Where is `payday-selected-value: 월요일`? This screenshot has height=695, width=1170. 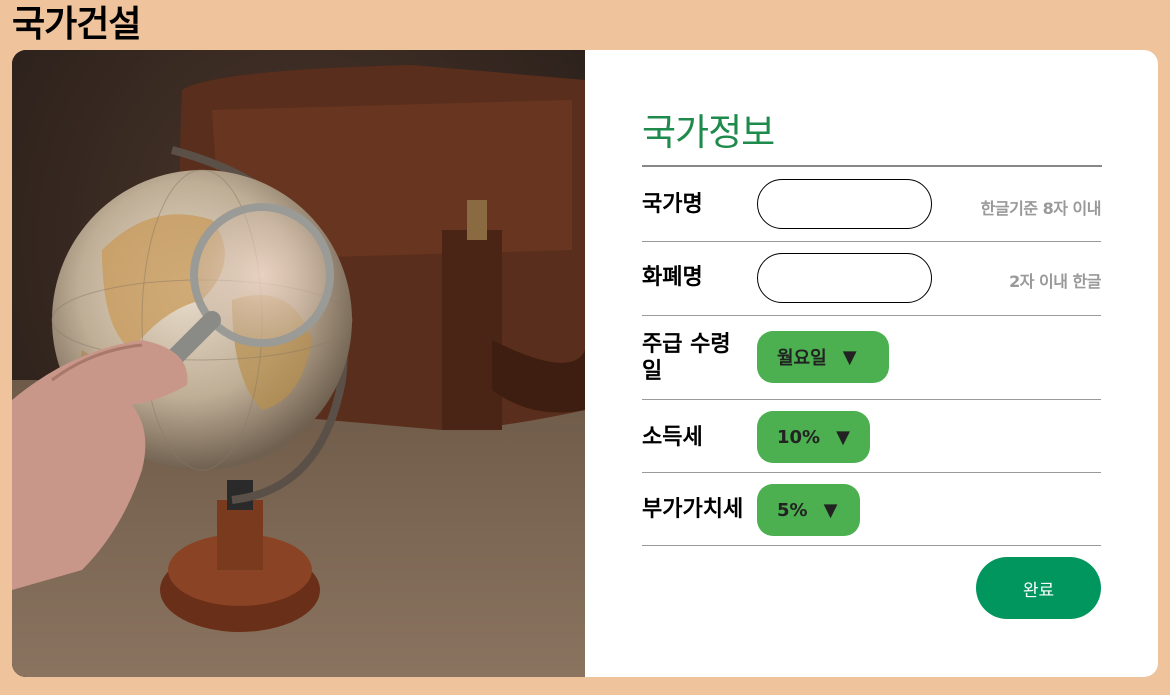 payday-selected-value: 월요일 is located at coordinates (802, 358).